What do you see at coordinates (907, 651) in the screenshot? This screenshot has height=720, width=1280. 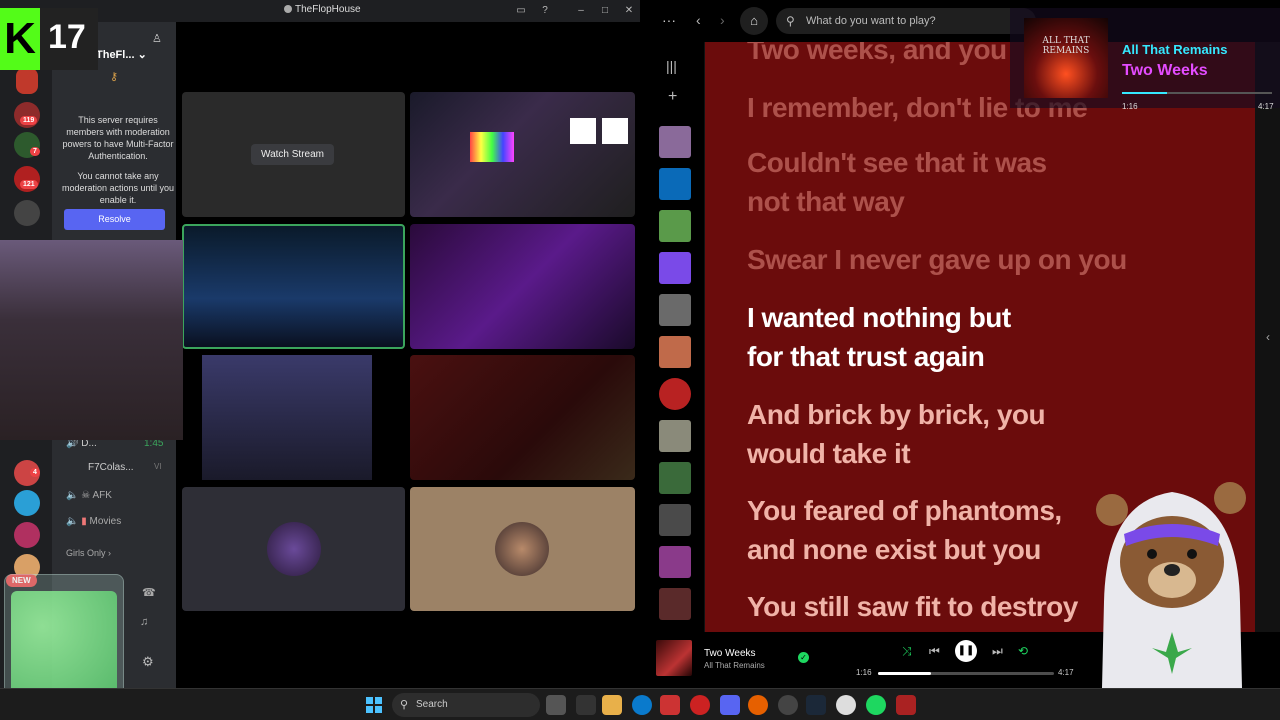 I see `shuffle-icon: ⤨` at bounding box center [907, 651].